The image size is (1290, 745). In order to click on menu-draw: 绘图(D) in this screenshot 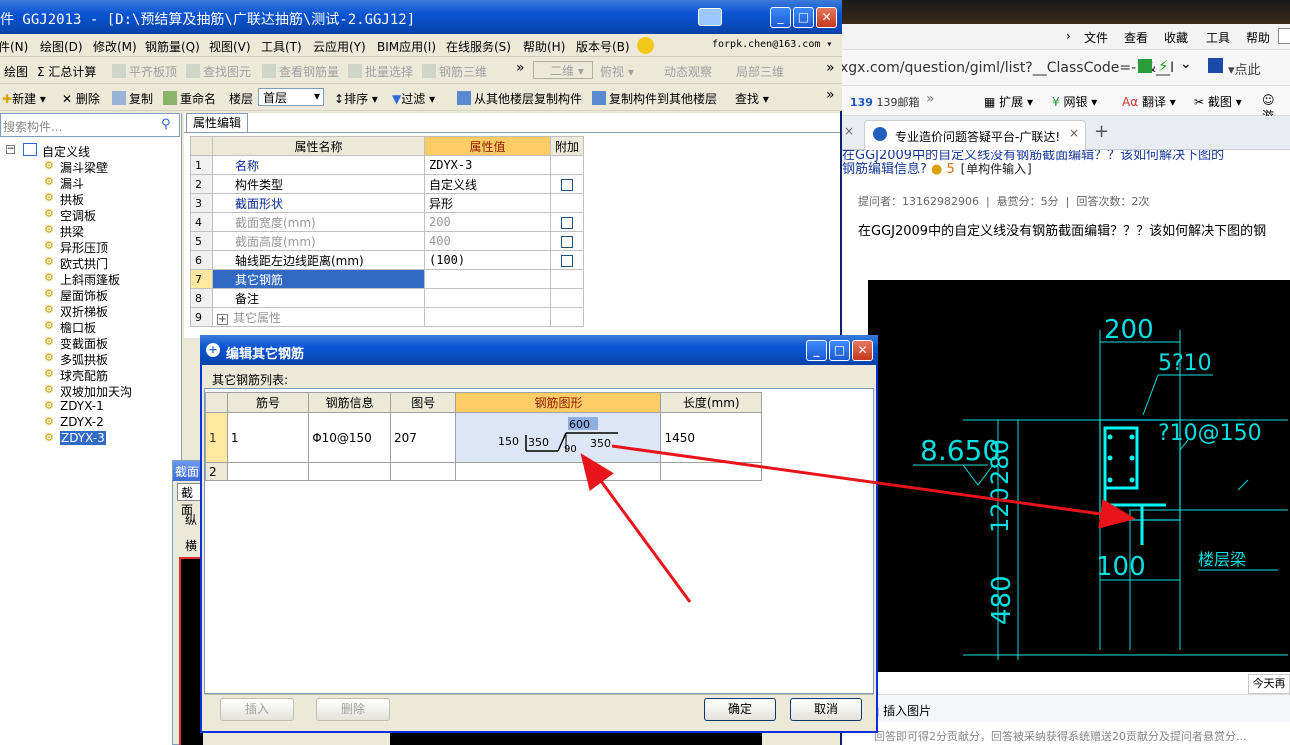, I will do `click(61, 46)`.